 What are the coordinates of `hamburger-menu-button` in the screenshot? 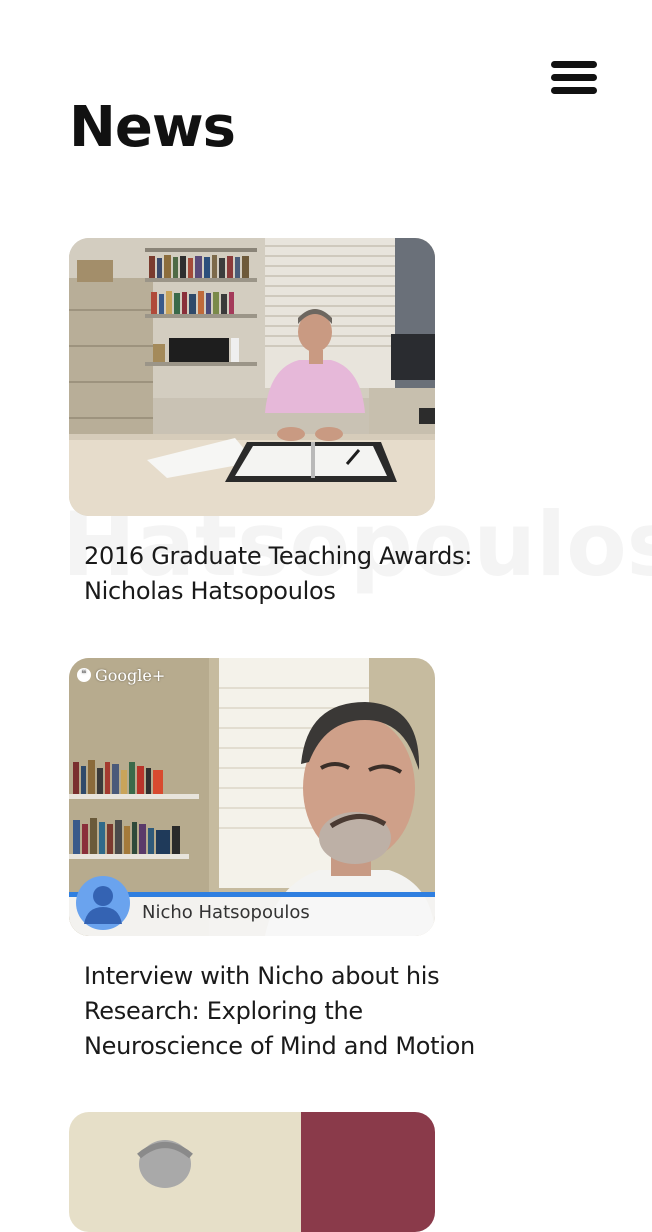 It's located at (574, 78).